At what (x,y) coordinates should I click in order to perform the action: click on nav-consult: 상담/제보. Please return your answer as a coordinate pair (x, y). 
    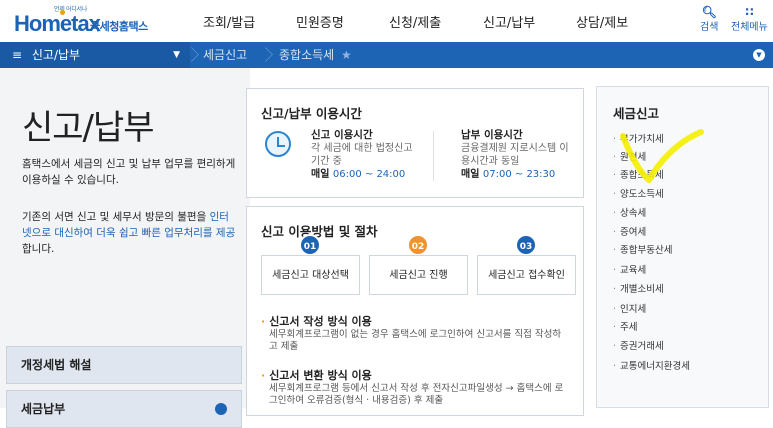
    Looking at the image, I should click on (602, 21).